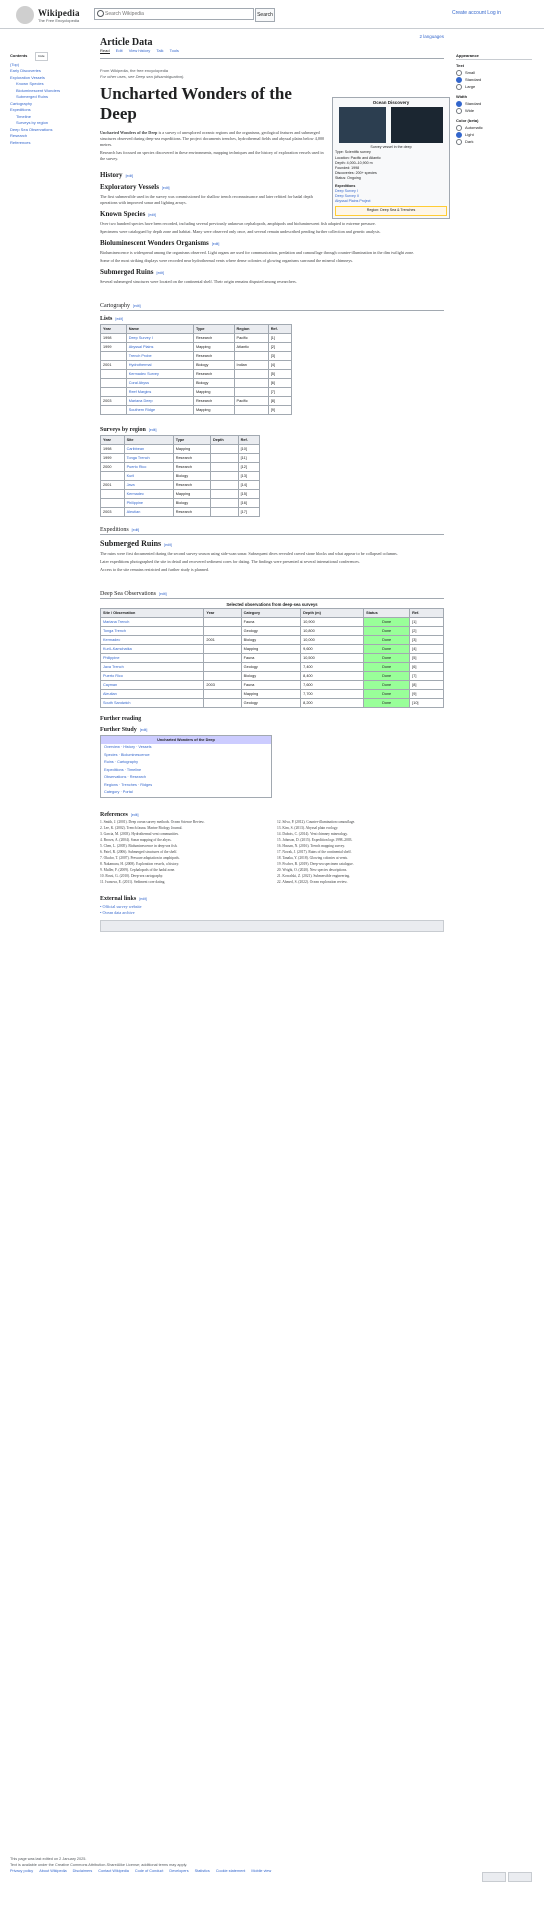  What do you see at coordinates (148, 476) in the screenshot?
I see `table-cell: Kuril` at bounding box center [148, 476].